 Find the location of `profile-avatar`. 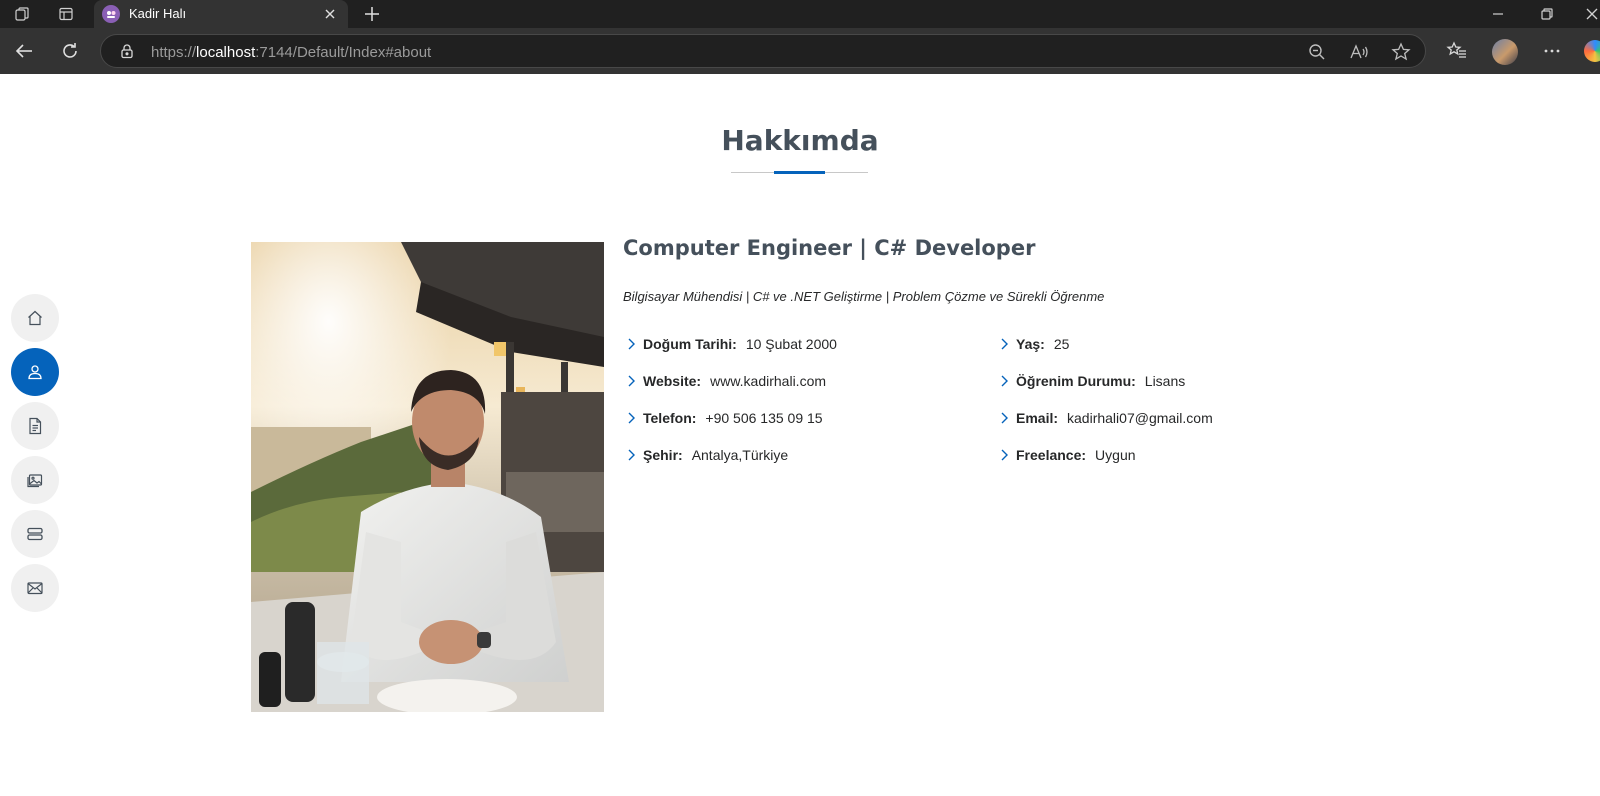

profile-avatar is located at coordinates (1505, 52).